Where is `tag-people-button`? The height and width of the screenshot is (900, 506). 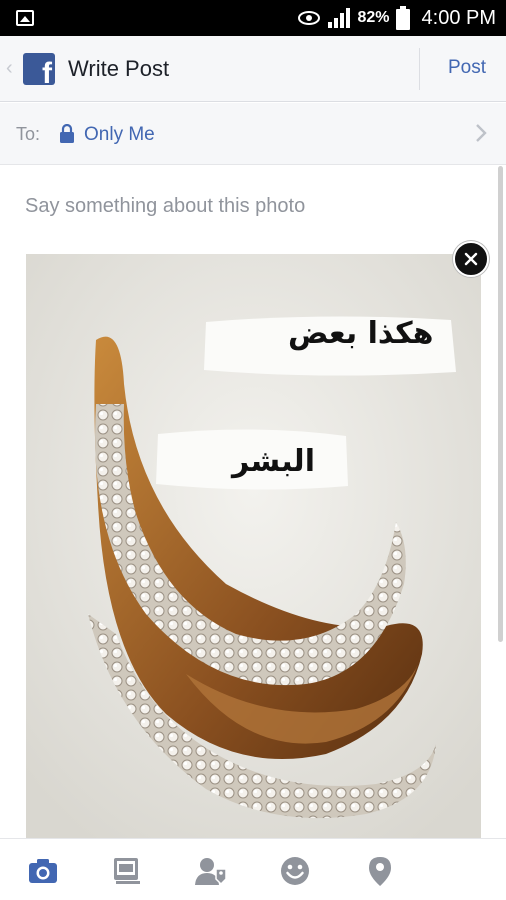 tag-people-button is located at coordinates (210, 871).